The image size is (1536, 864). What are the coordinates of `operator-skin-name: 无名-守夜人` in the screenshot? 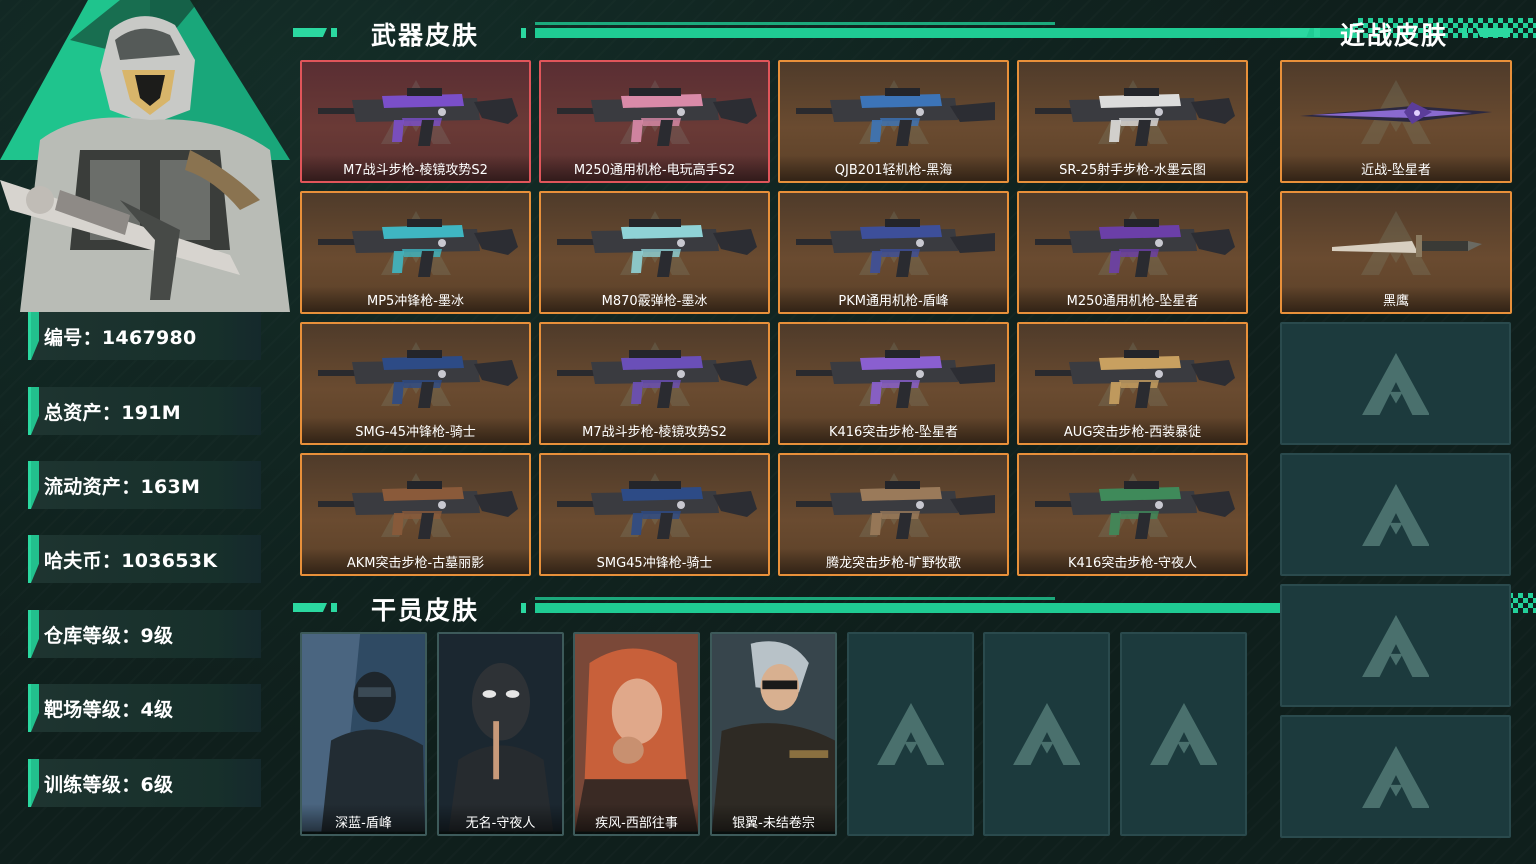 It's located at (500, 823).